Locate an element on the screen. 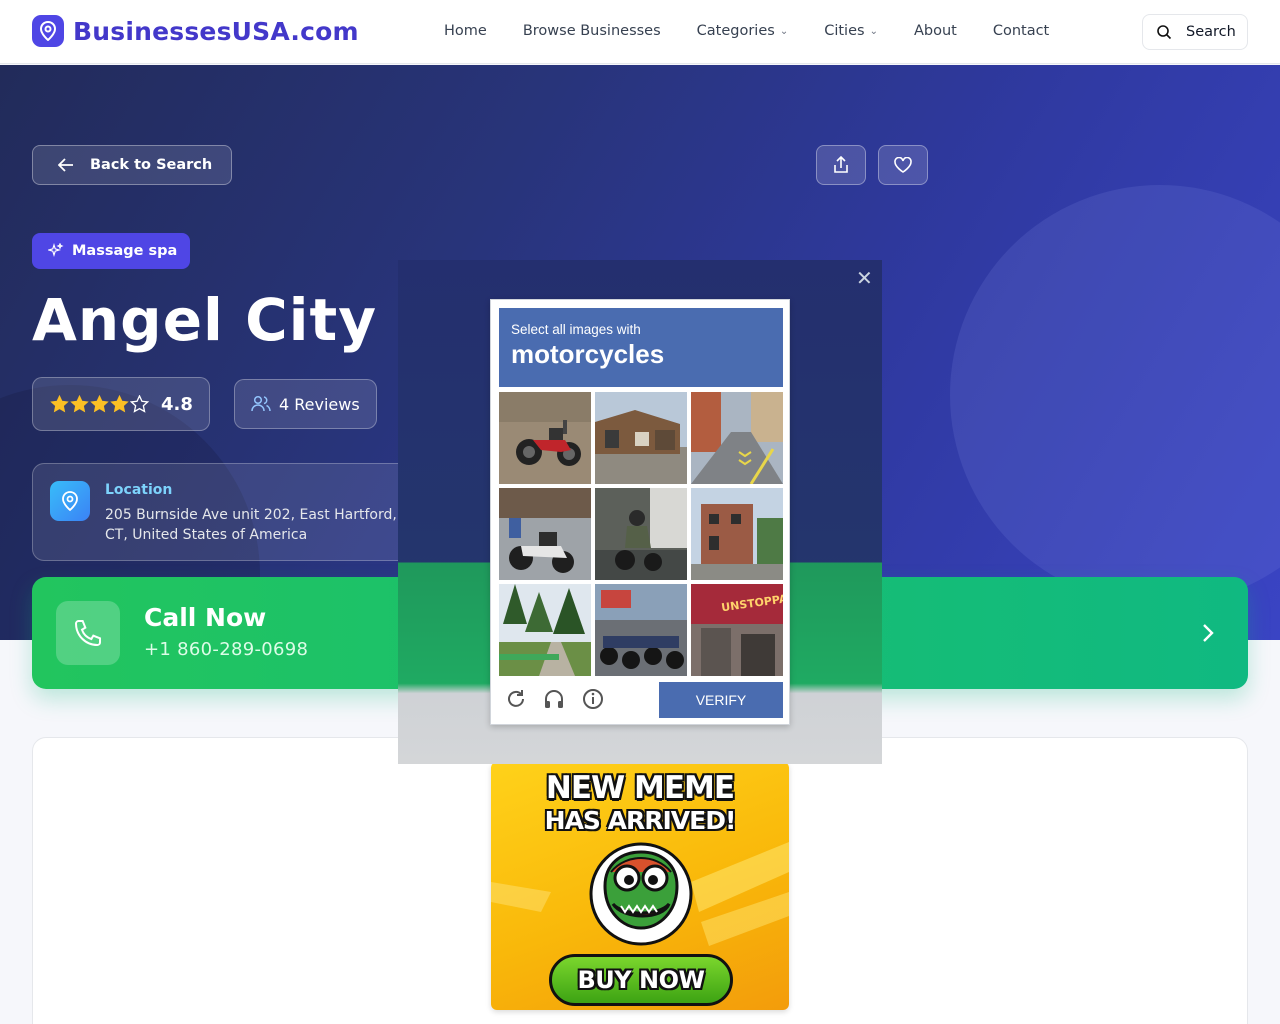 The height and width of the screenshot is (1024, 1280). search-label: Search is located at coordinates (1211, 32).